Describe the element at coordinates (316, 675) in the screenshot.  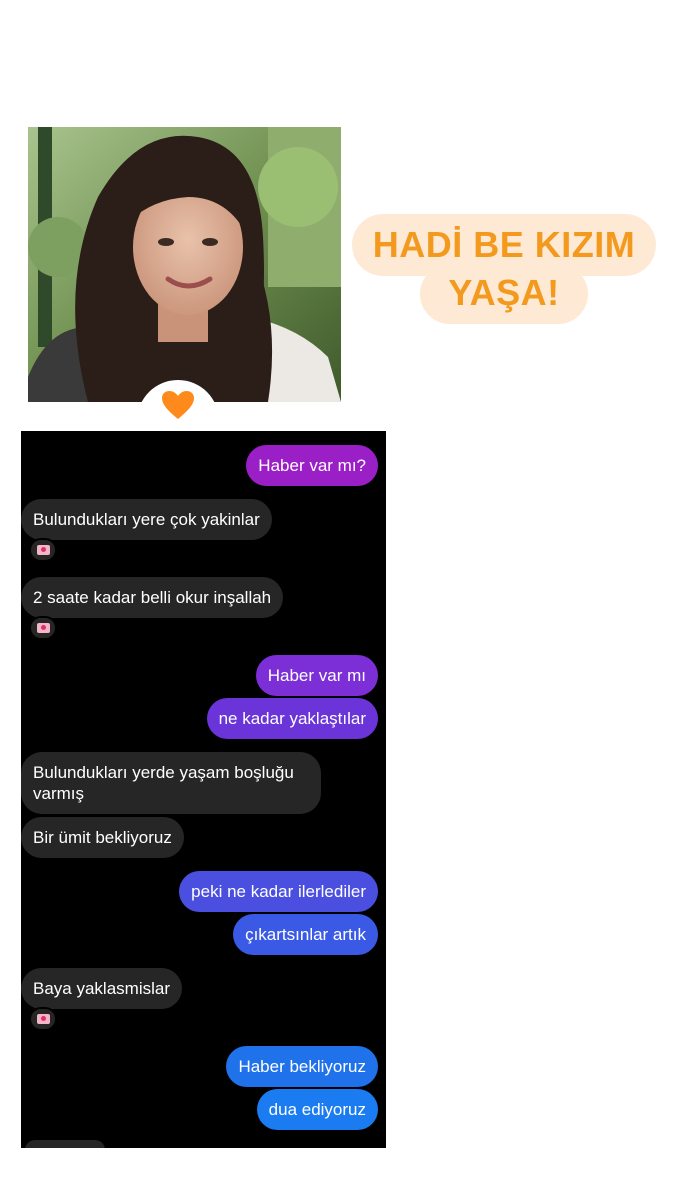
I see `sent-message: Haber var mı` at that location.